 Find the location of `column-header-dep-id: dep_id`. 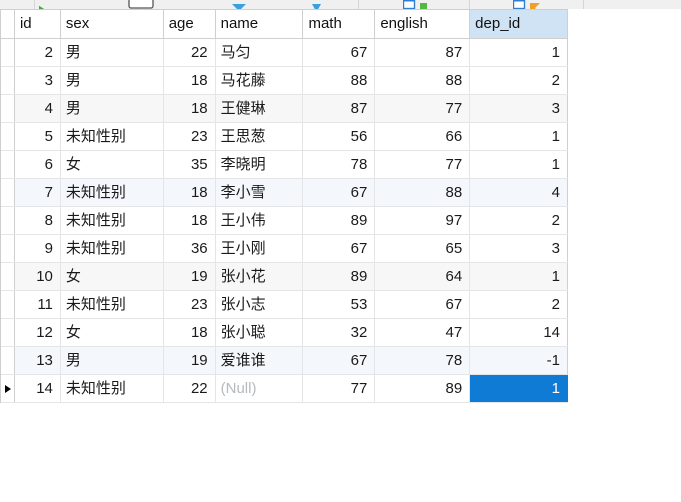

column-header-dep-id: dep_id is located at coordinates (519, 24).